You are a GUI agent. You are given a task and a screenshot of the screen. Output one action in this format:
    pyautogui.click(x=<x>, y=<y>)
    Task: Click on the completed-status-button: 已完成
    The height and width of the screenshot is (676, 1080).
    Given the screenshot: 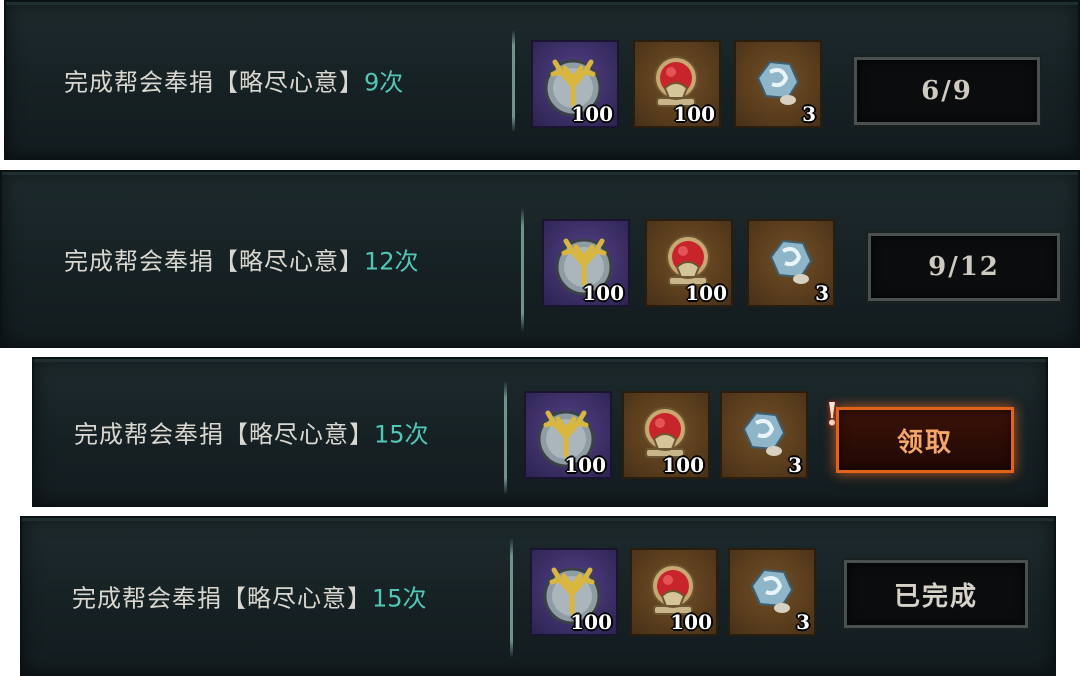 What is the action you would take?
    pyautogui.click(x=936, y=594)
    